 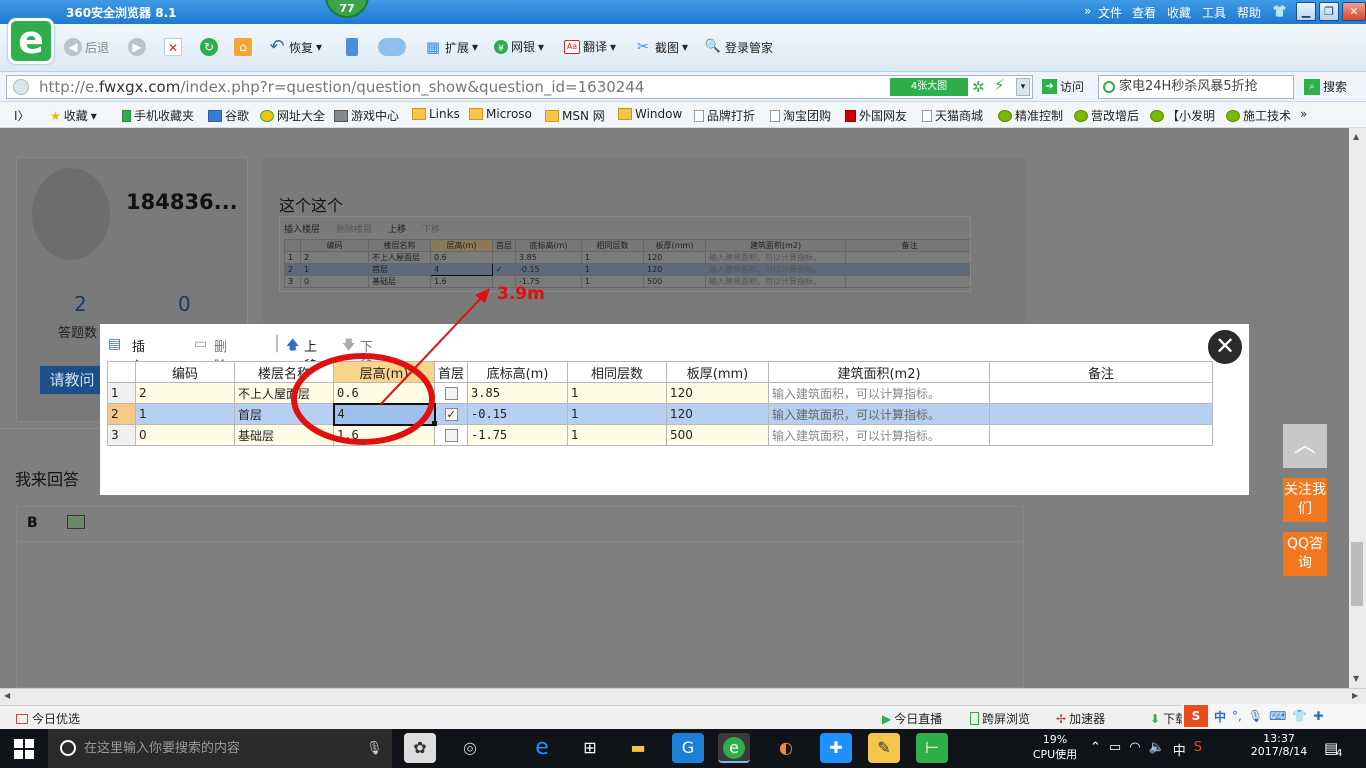 What do you see at coordinates (48, 718) in the screenshot?
I see `today-picks: 今日优选` at bounding box center [48, 718].